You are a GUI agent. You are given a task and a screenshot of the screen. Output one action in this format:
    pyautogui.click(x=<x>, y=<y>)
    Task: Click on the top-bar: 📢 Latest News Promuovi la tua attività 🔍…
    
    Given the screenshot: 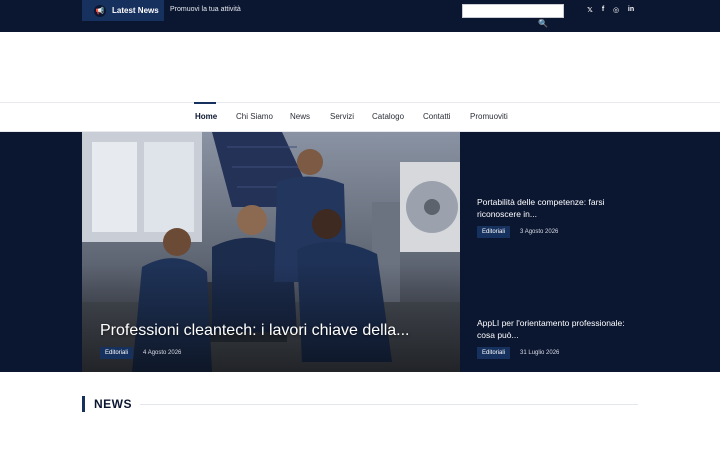 What is the action you would take?
    pyautogui.click(x=360, y=16)
    